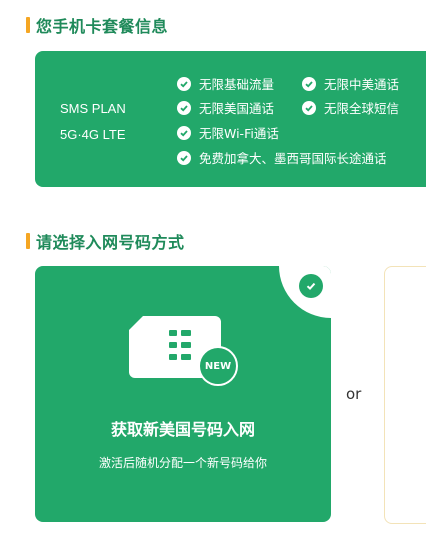 This screenshot has height=540, width=426. What do you see at coordinates (228, 132) in the screenshot?
I see `feature-item: 无限Wi-Fi通话` at bounding box center [228, 132].